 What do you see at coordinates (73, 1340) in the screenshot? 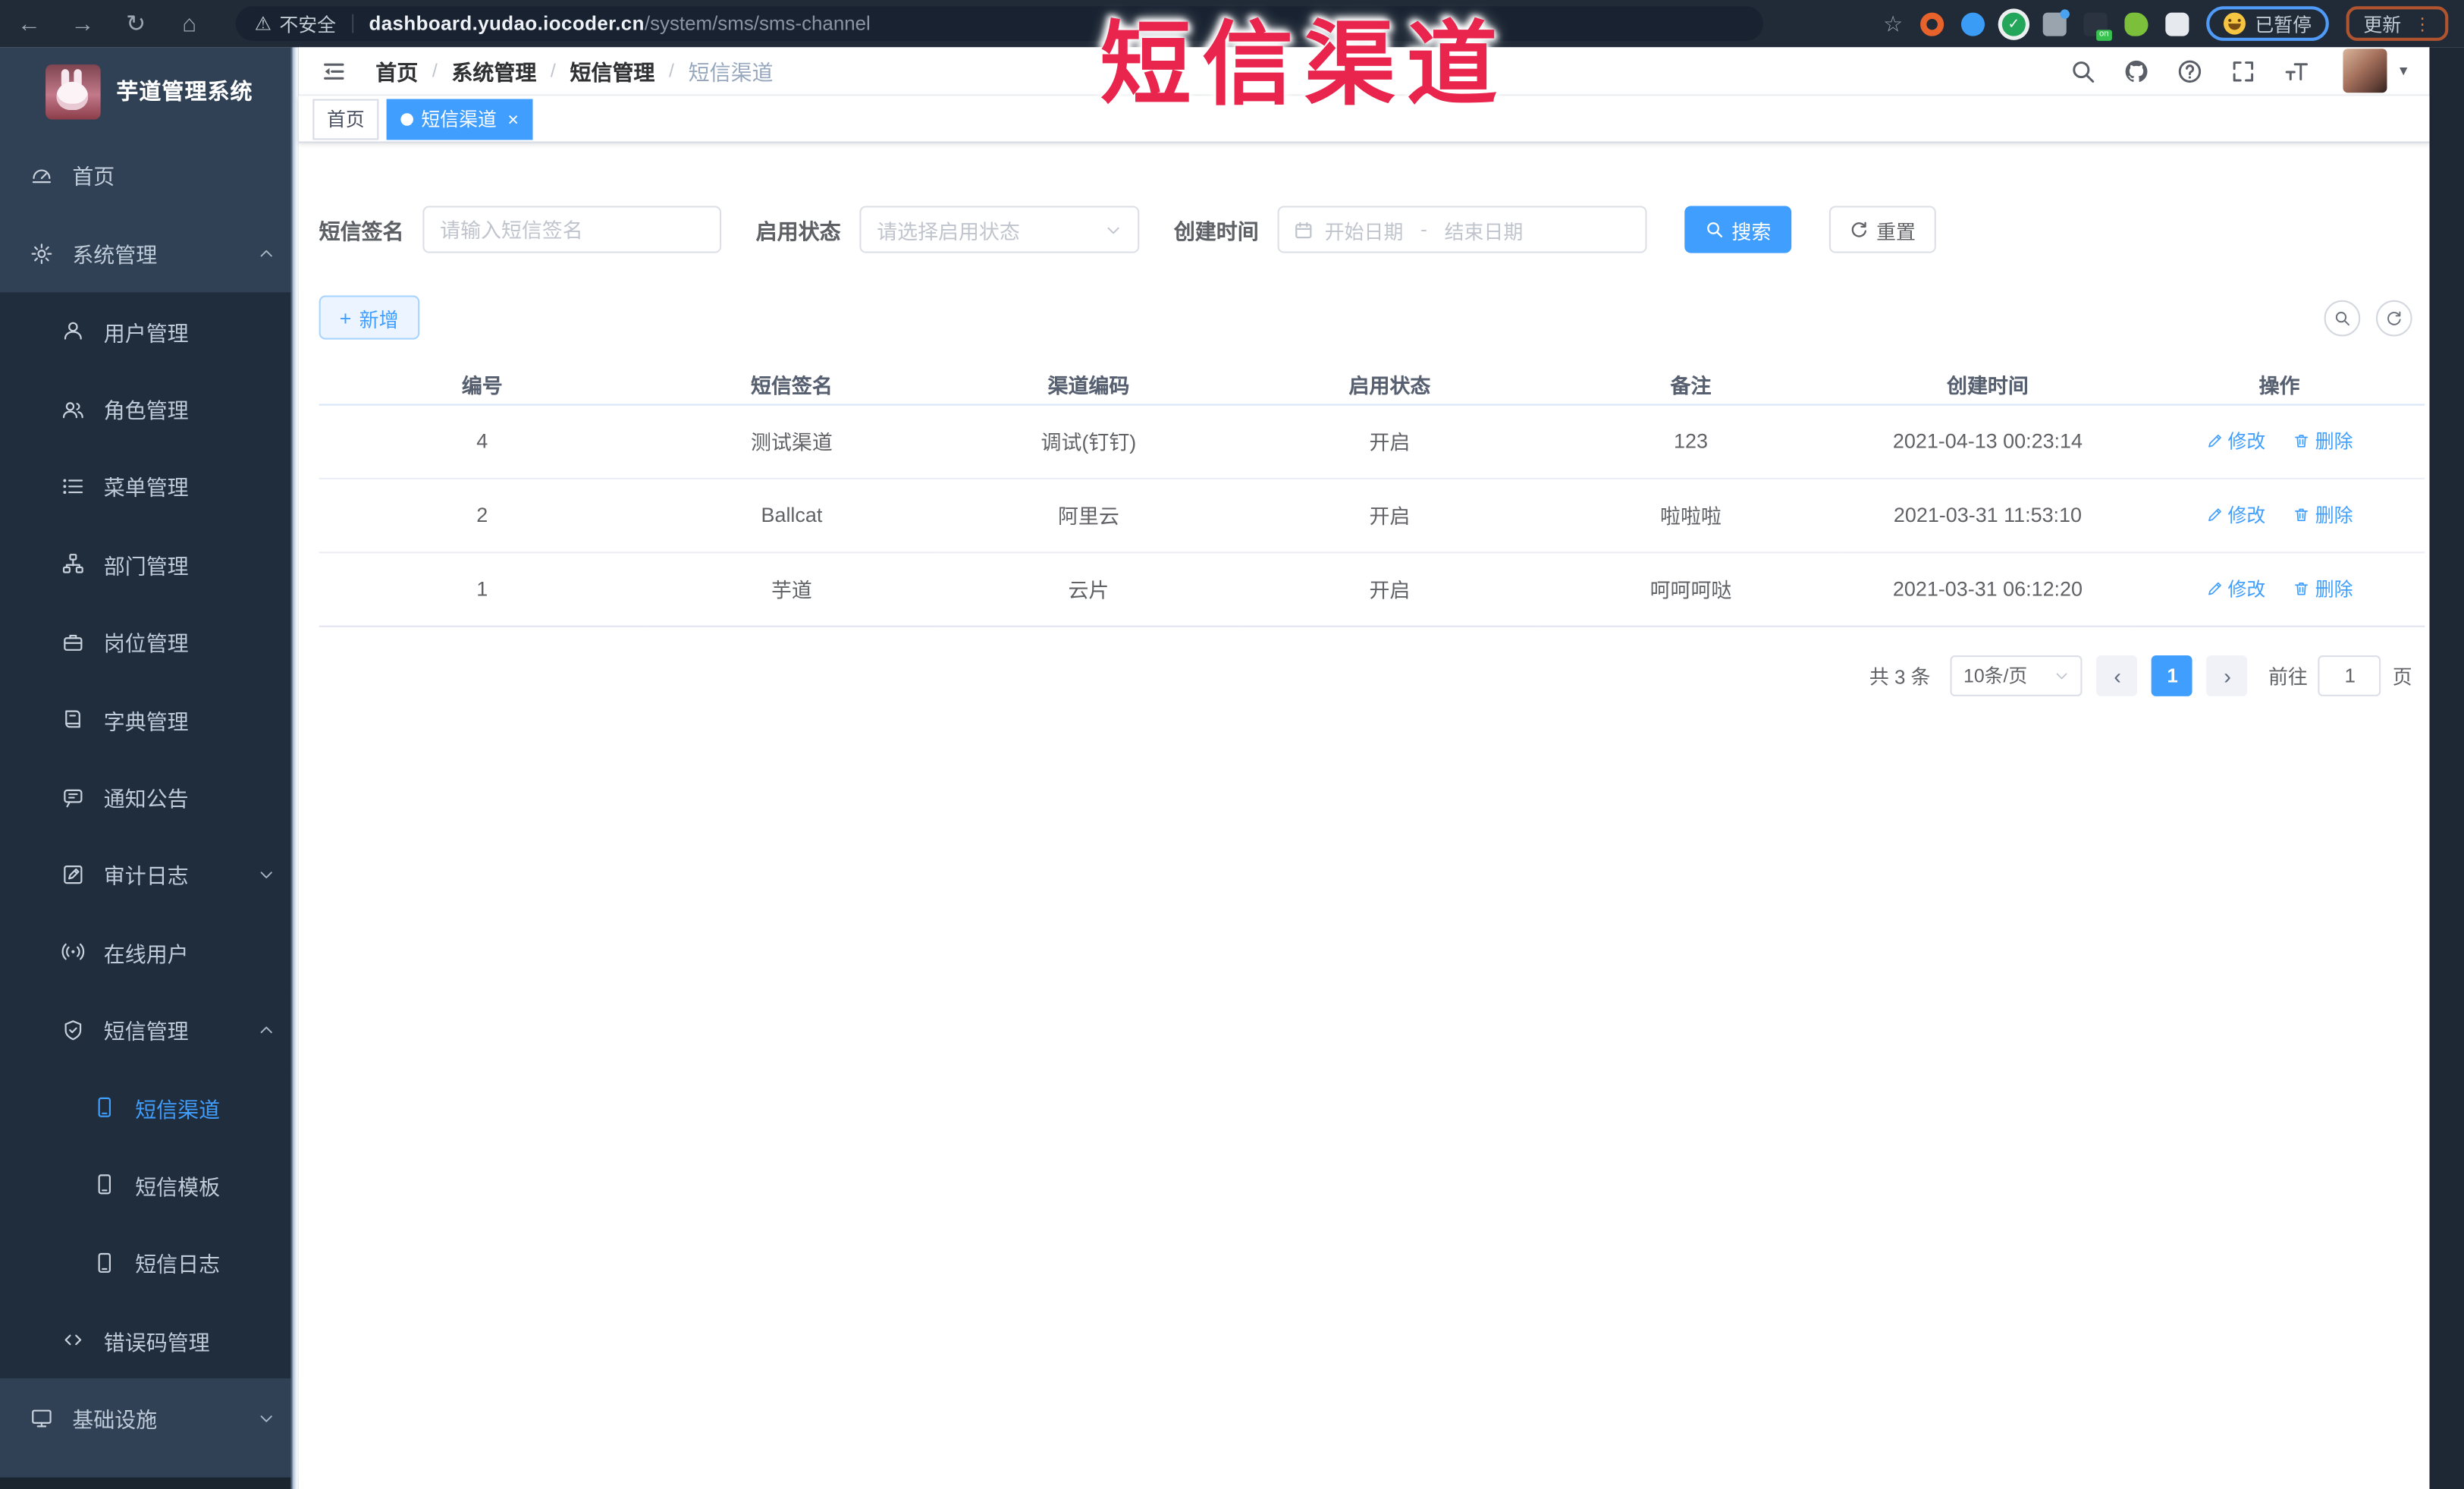
I see `code-icon` at bounding box center [73, 1340].